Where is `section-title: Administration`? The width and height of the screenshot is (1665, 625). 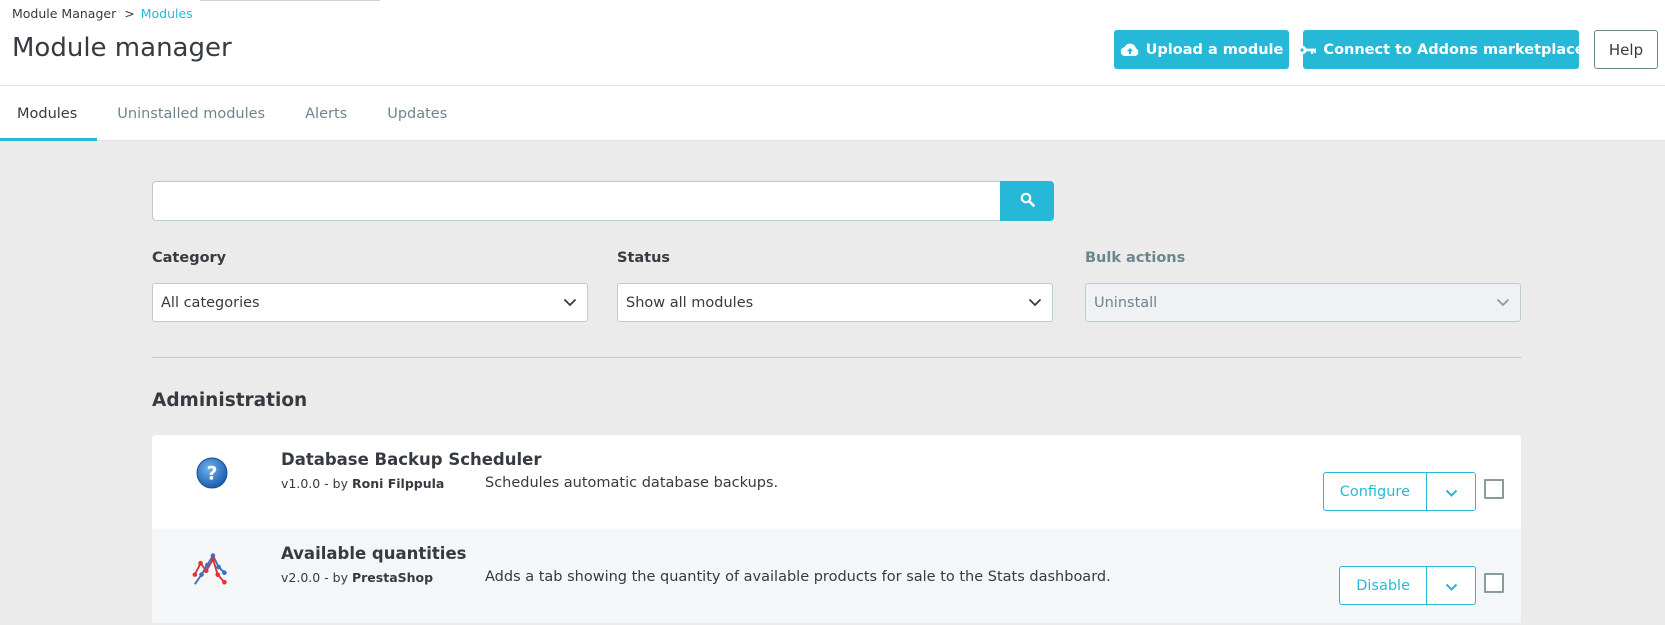 section-title: Administration is located at coordinates (230, 400).